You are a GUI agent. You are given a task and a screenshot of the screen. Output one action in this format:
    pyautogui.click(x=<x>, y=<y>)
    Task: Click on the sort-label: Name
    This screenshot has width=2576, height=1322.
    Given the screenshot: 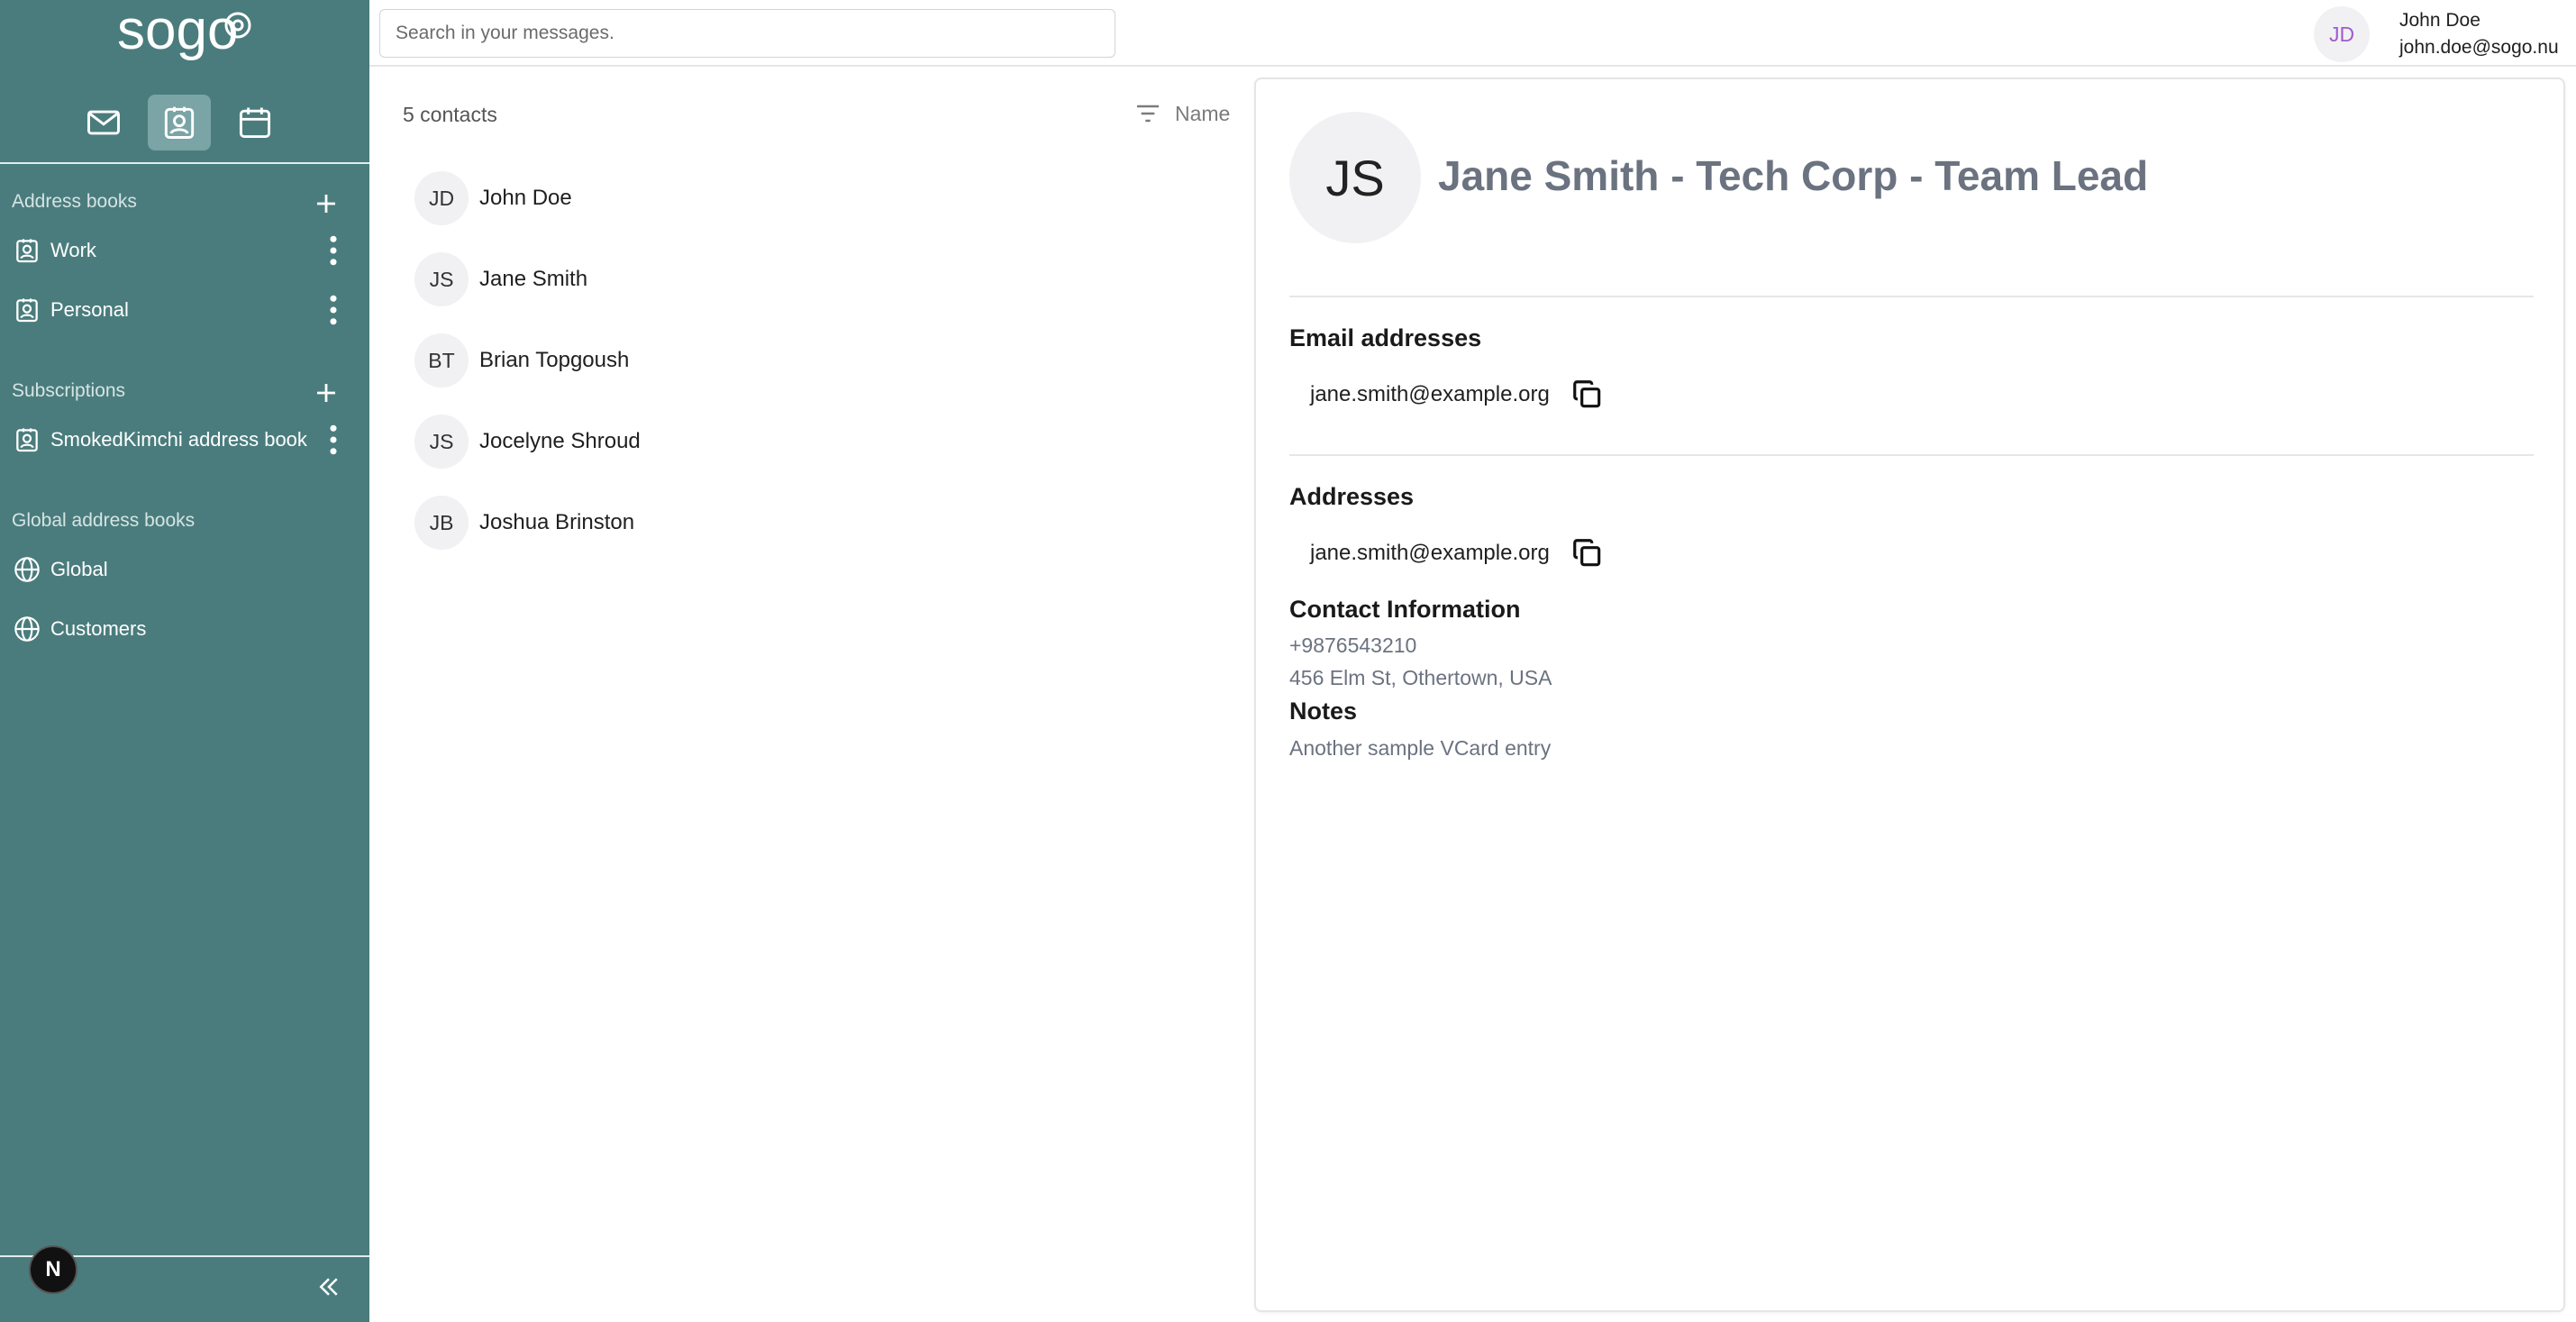 What is the action you would take?
    pyautogui.click(x=1203, y=113)
    